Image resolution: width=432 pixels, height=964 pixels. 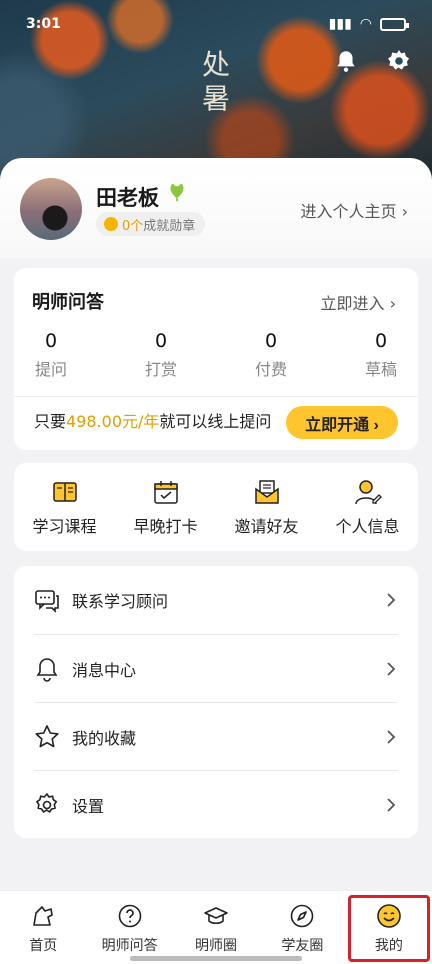 I want to click on home-icon, so click(x=43, y=916).